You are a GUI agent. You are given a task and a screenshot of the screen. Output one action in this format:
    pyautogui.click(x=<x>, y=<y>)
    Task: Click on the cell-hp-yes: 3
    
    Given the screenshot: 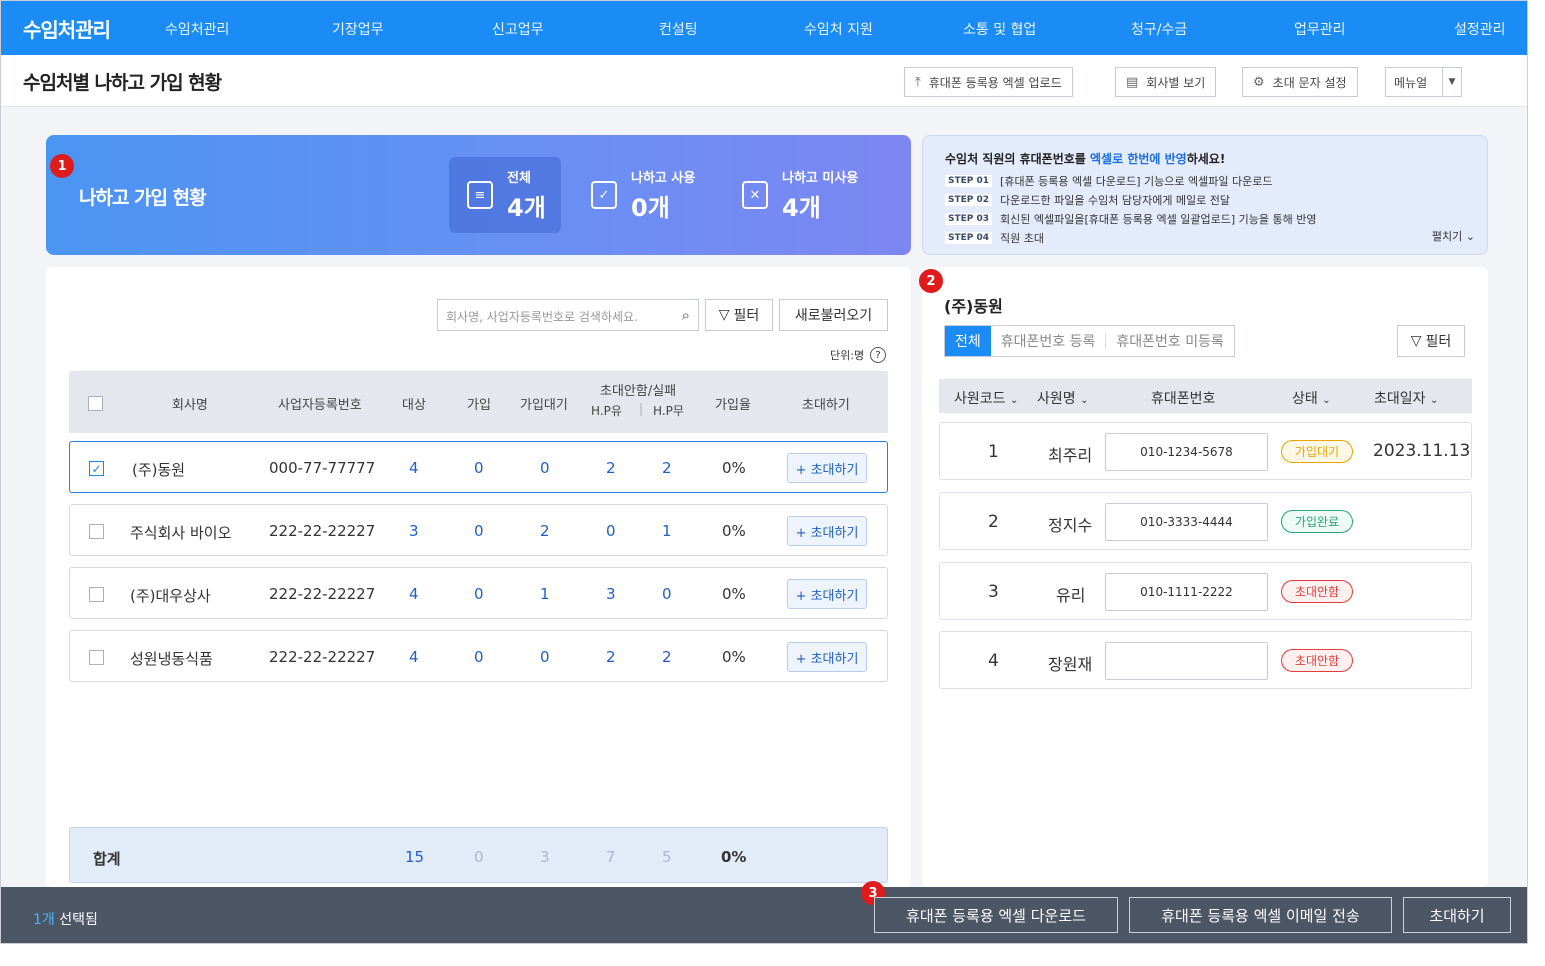 What is the action you would take?
    pyautogui.click(x=611, y=594)
    